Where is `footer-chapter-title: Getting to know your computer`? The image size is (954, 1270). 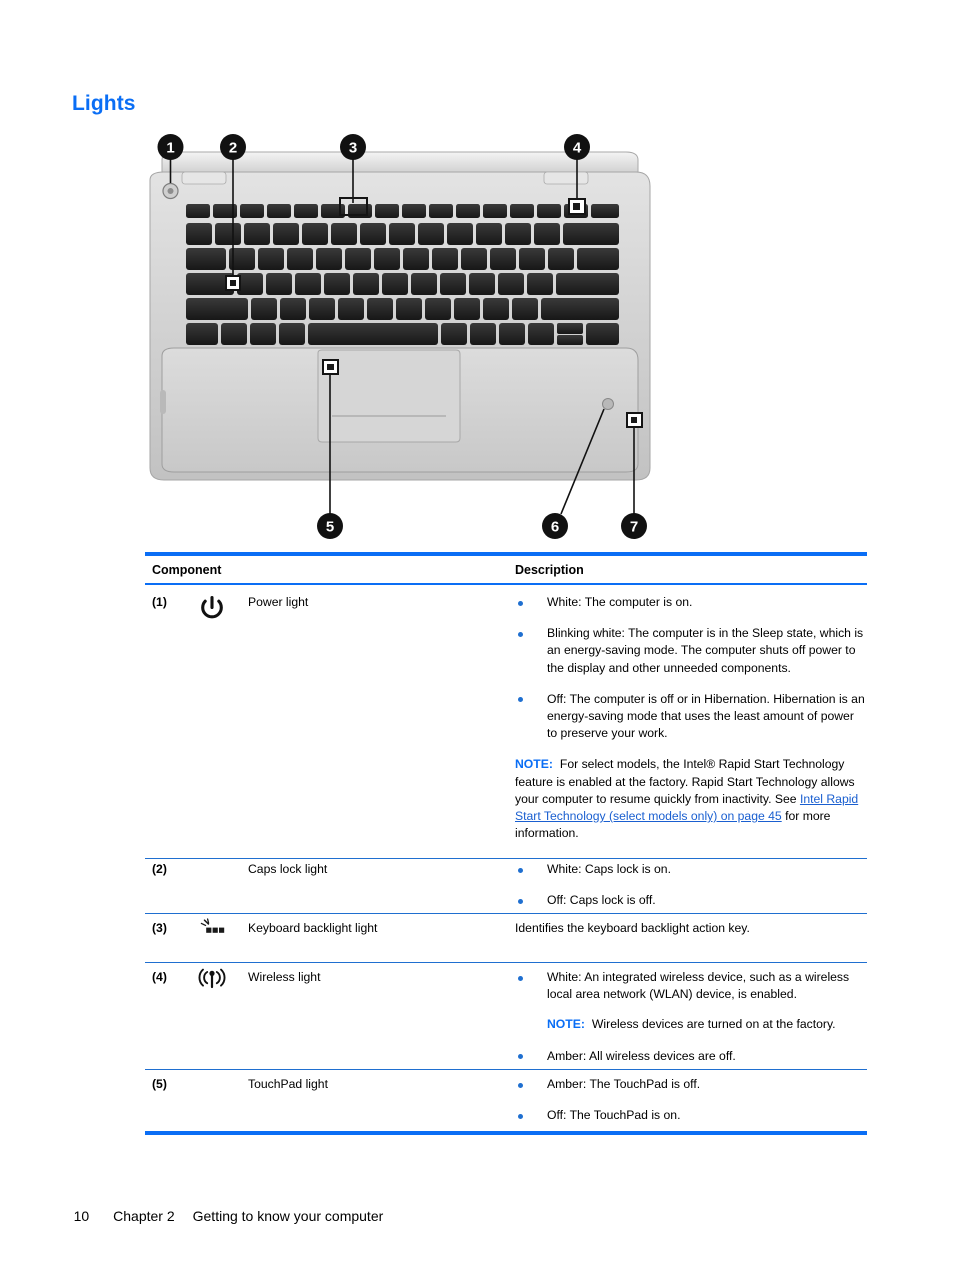 footer-chapter-title: Getting to know your computer is located at coordinates (288, 1216).